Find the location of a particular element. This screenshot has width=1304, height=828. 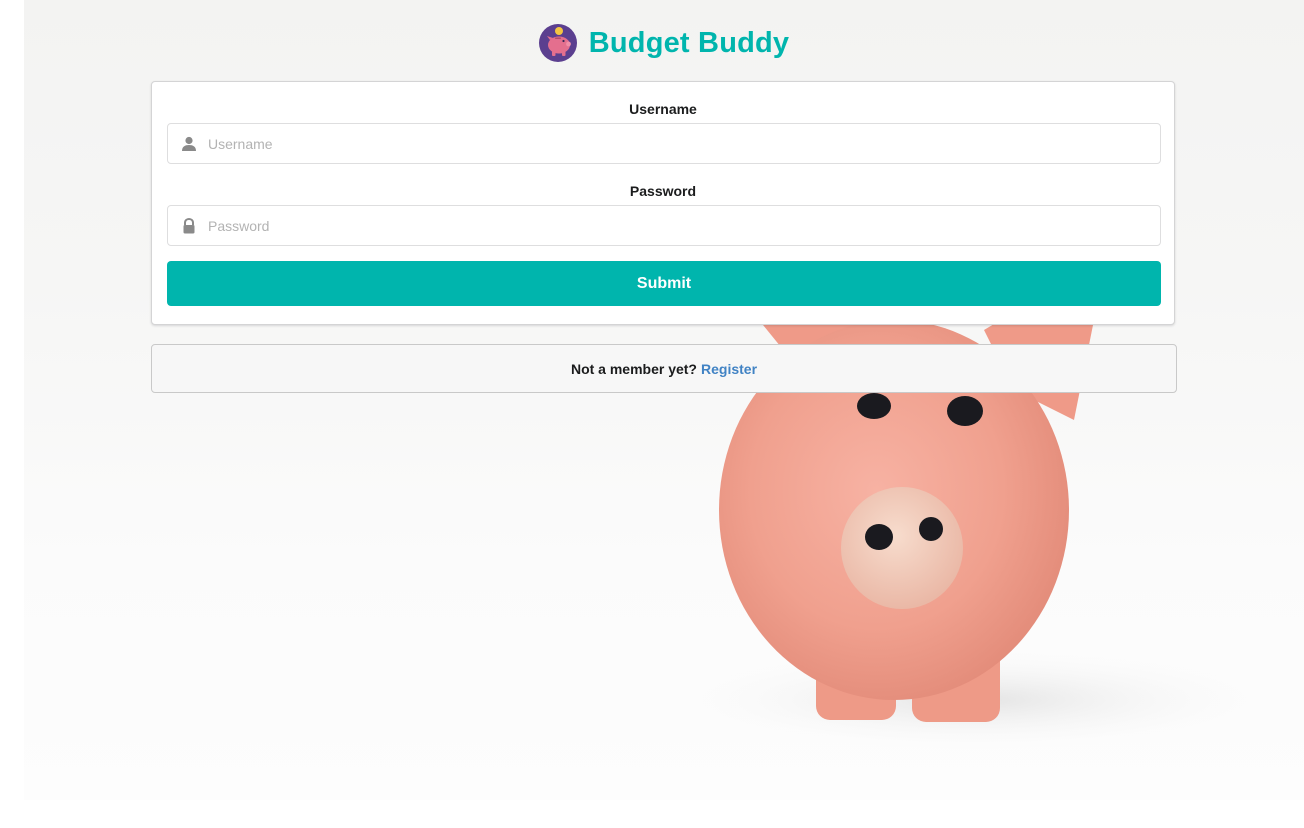

app-header: Budget Buddy is located at coordinates (664, 43).